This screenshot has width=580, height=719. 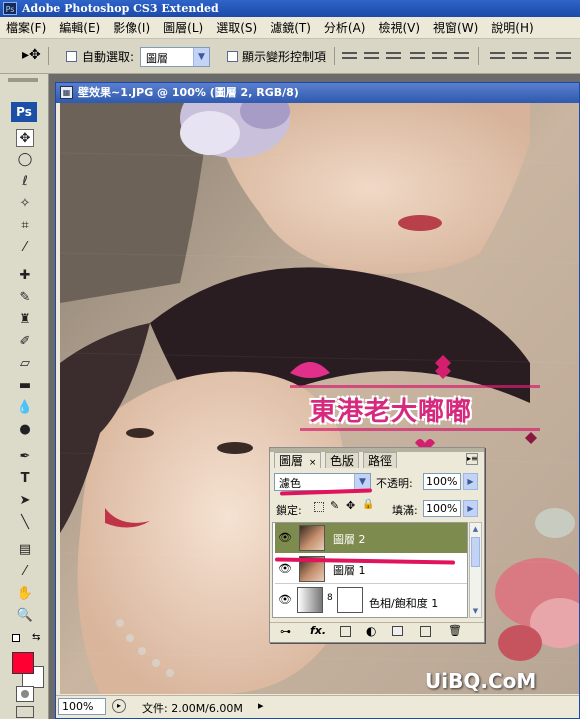 I want to click on swap-colors-icon: ⇆, so click(x=36, y=637).